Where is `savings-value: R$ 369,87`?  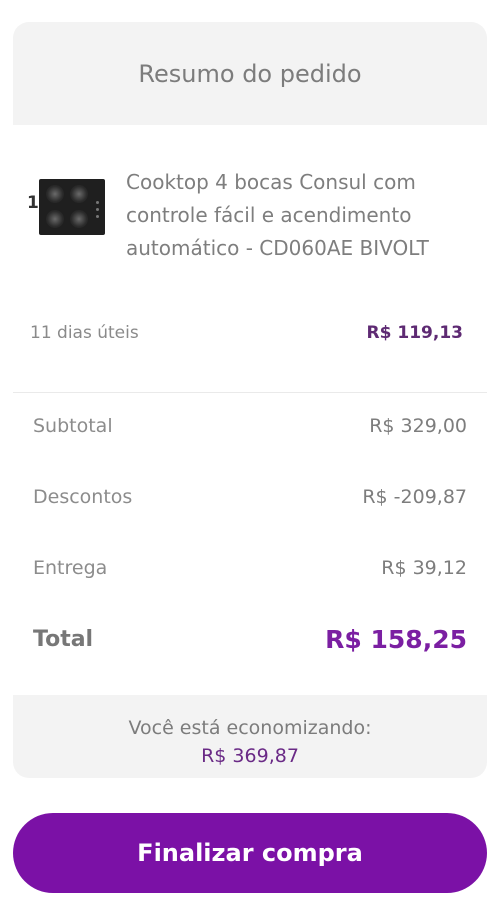 savings-value: R$ 369,87 is located at coordinates (250, 756).